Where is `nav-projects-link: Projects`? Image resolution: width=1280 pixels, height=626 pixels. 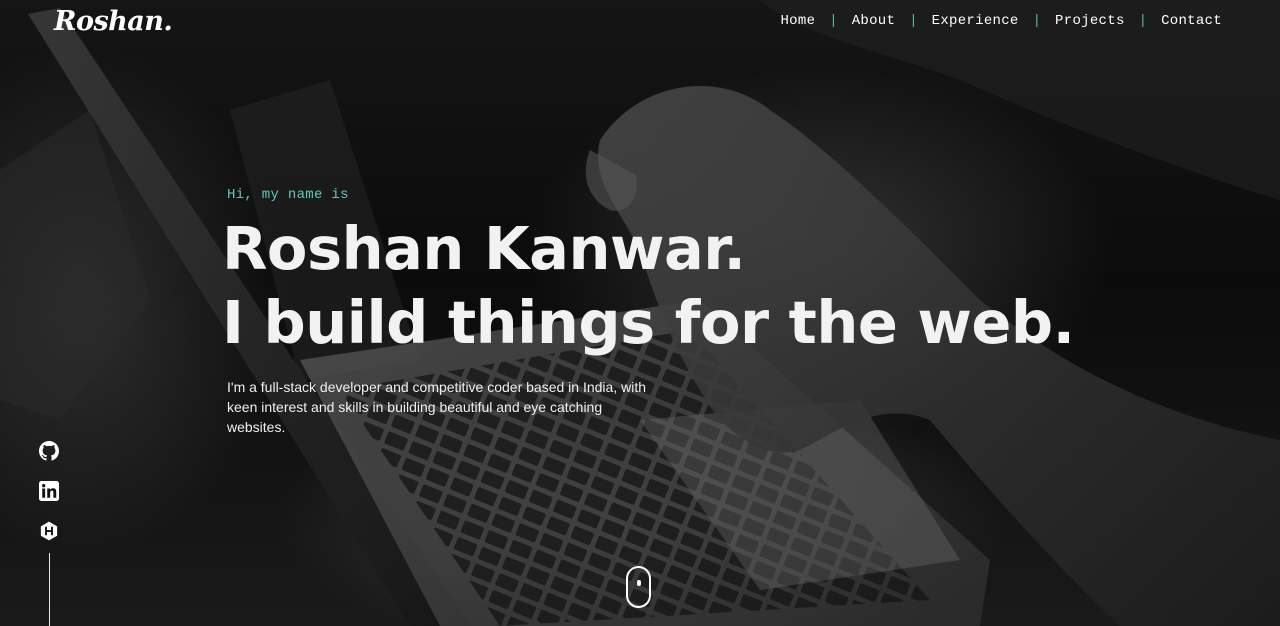 nav-projects-link: Projects is located at coordinates (1090, 21).